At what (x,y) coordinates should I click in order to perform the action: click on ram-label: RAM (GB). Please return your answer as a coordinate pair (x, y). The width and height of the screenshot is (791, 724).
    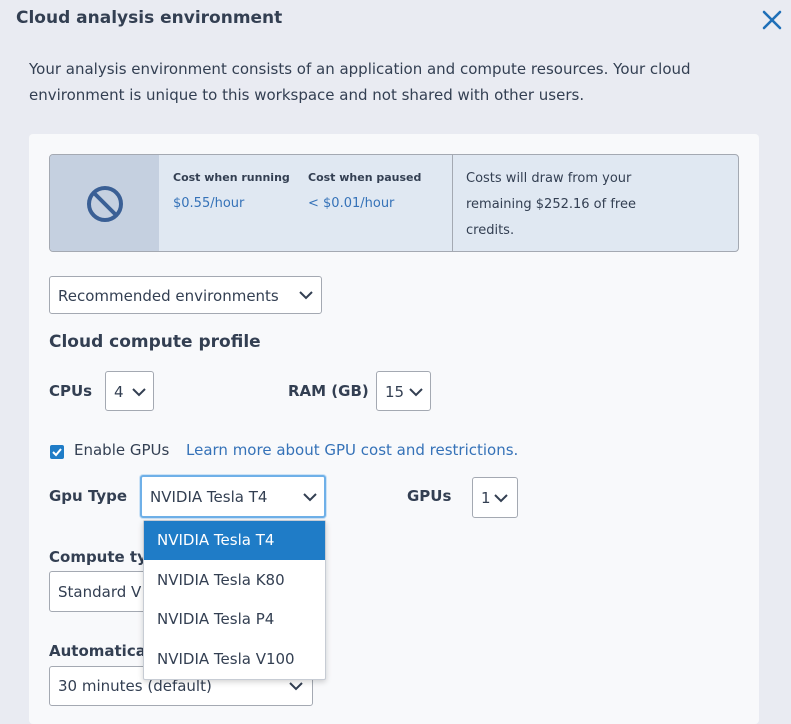
    Looking at the image, I should click on (328, 391).